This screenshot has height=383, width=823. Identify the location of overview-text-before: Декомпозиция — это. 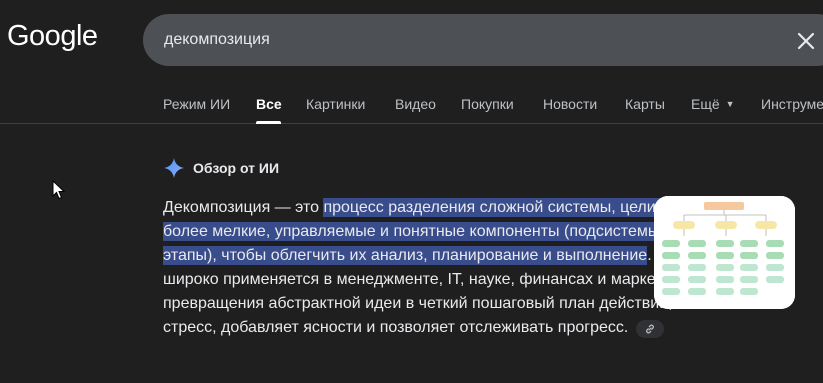
(243, 207).